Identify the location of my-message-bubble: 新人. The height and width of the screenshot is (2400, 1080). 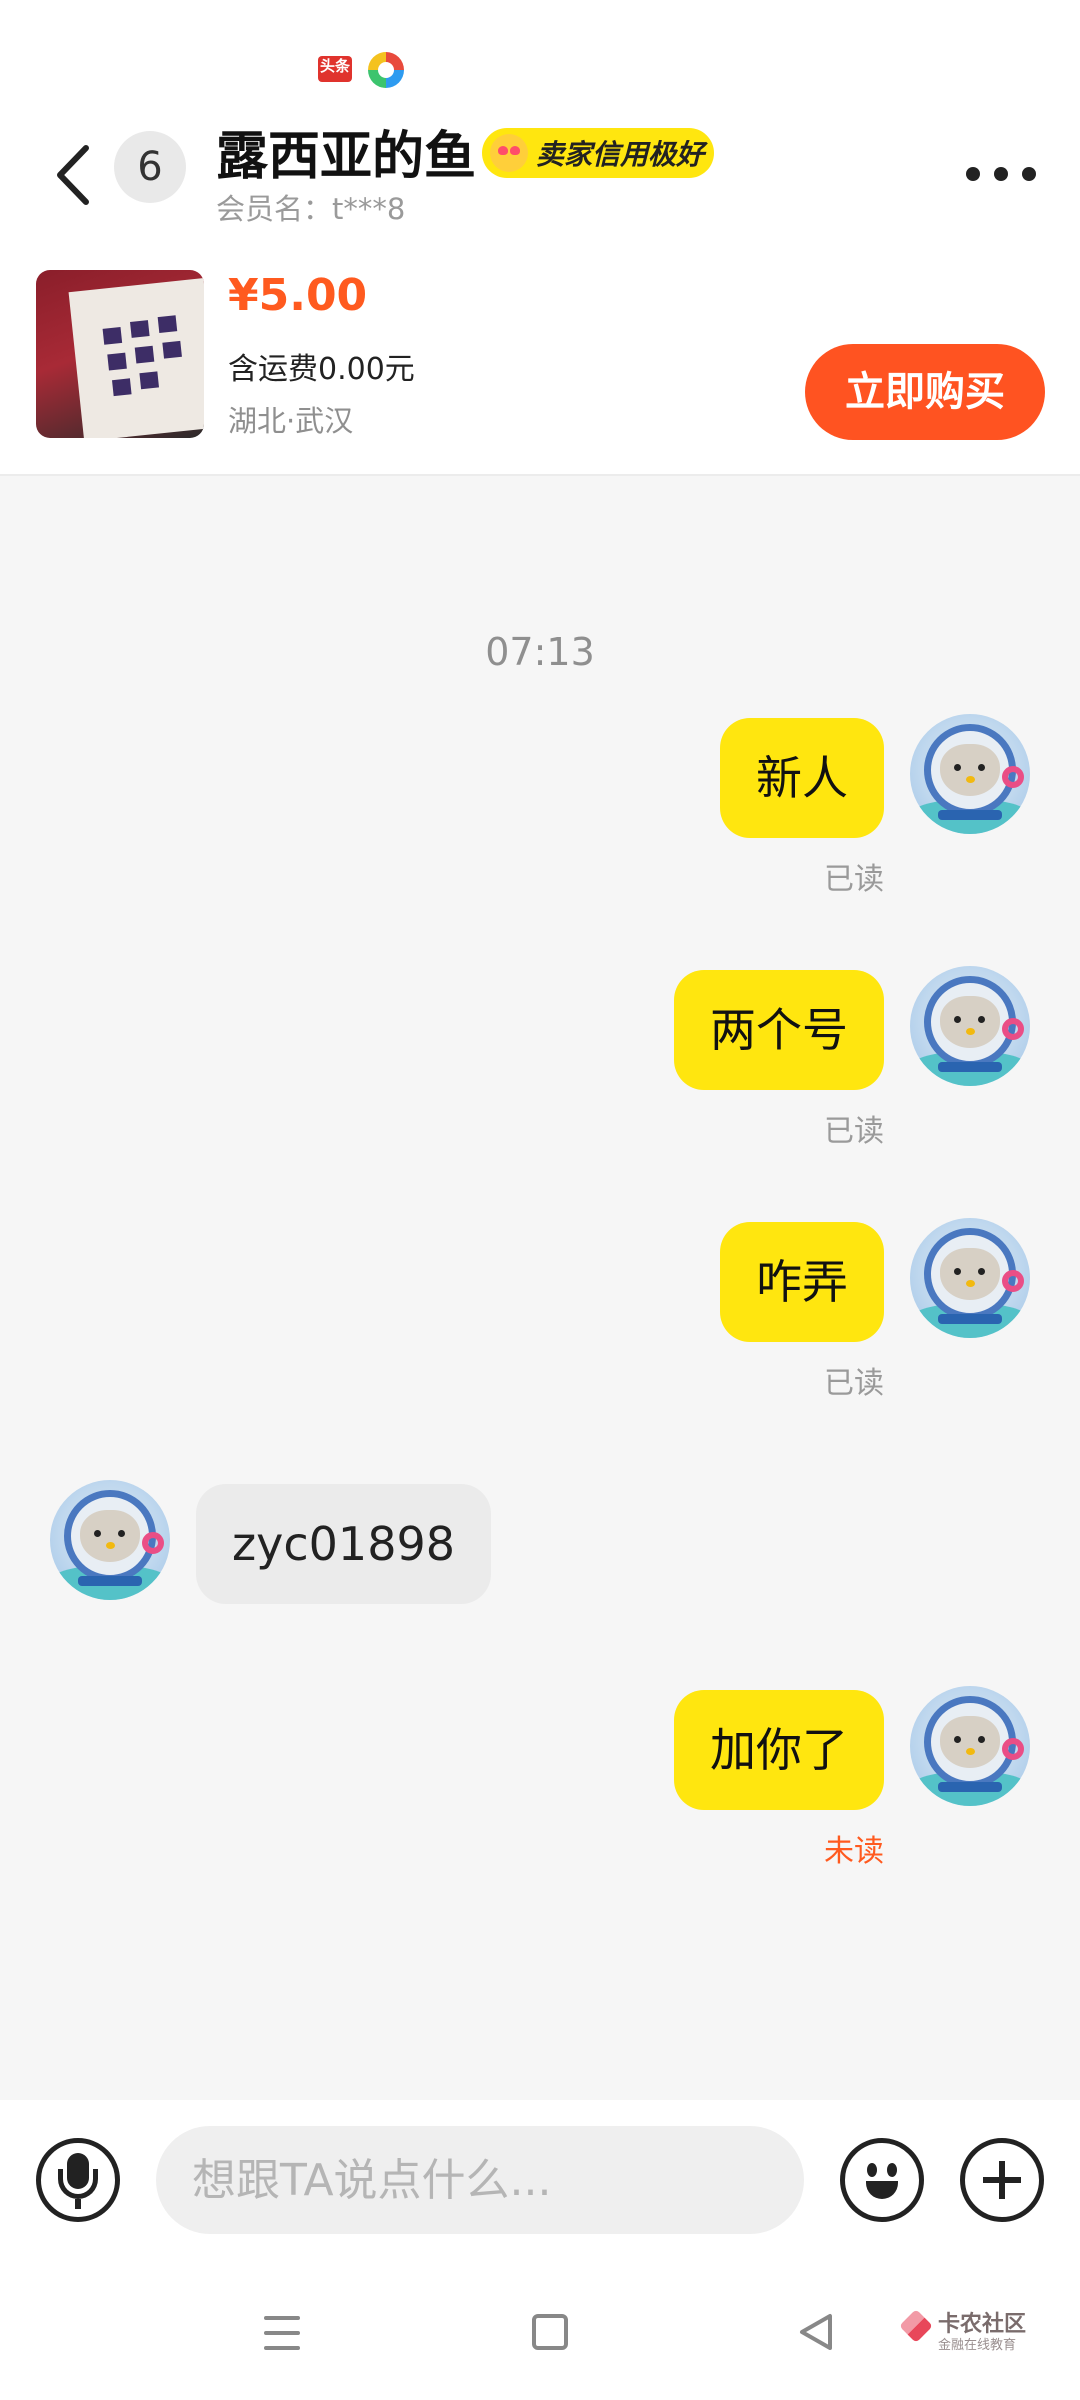
(802, 778).